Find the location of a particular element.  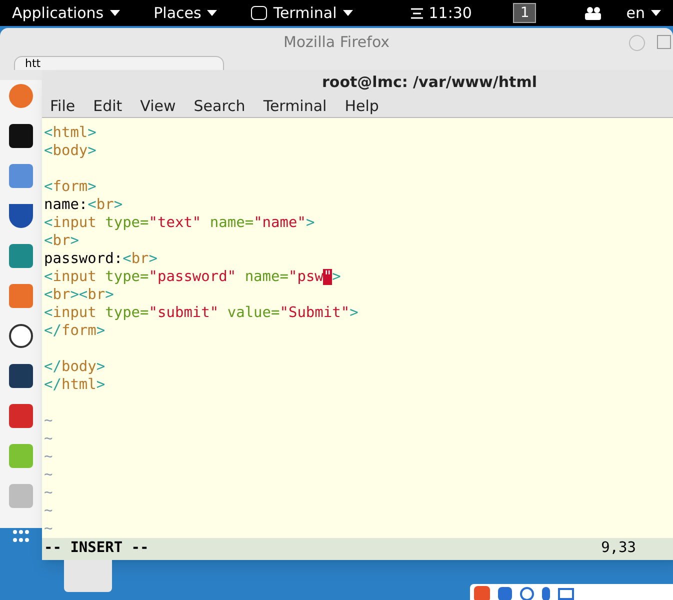

menu-icon is located at coordinates (416, 13).